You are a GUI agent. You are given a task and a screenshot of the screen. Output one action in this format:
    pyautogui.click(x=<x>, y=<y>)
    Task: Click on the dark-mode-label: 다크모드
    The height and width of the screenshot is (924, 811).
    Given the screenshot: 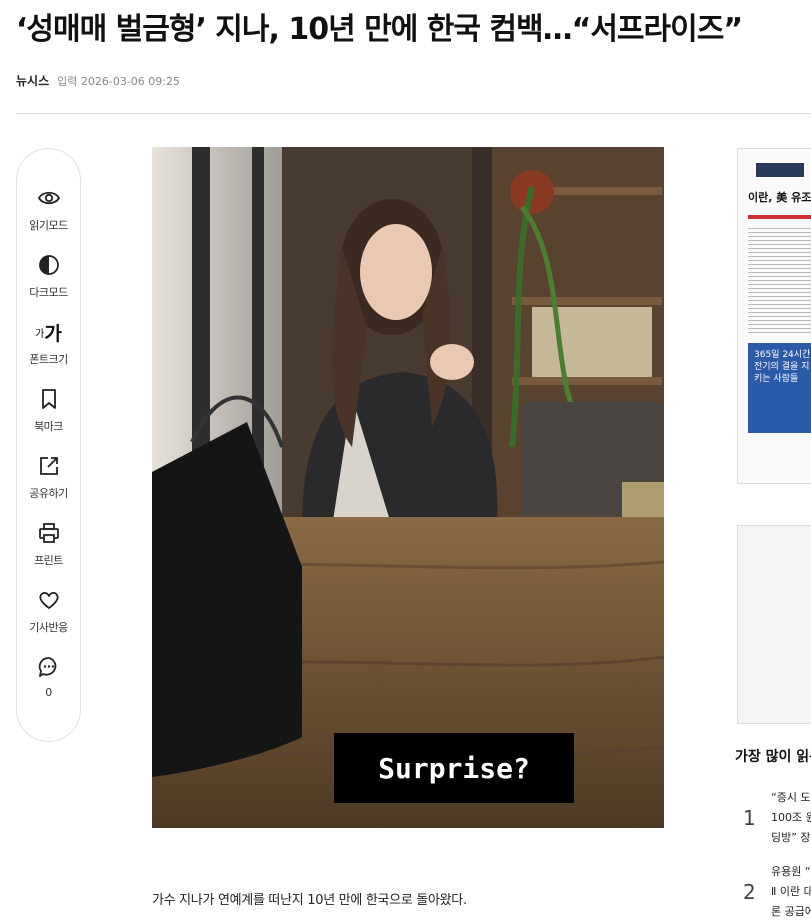 What is the action you would take?
    pyautogui.click(x=48, y=292)
    